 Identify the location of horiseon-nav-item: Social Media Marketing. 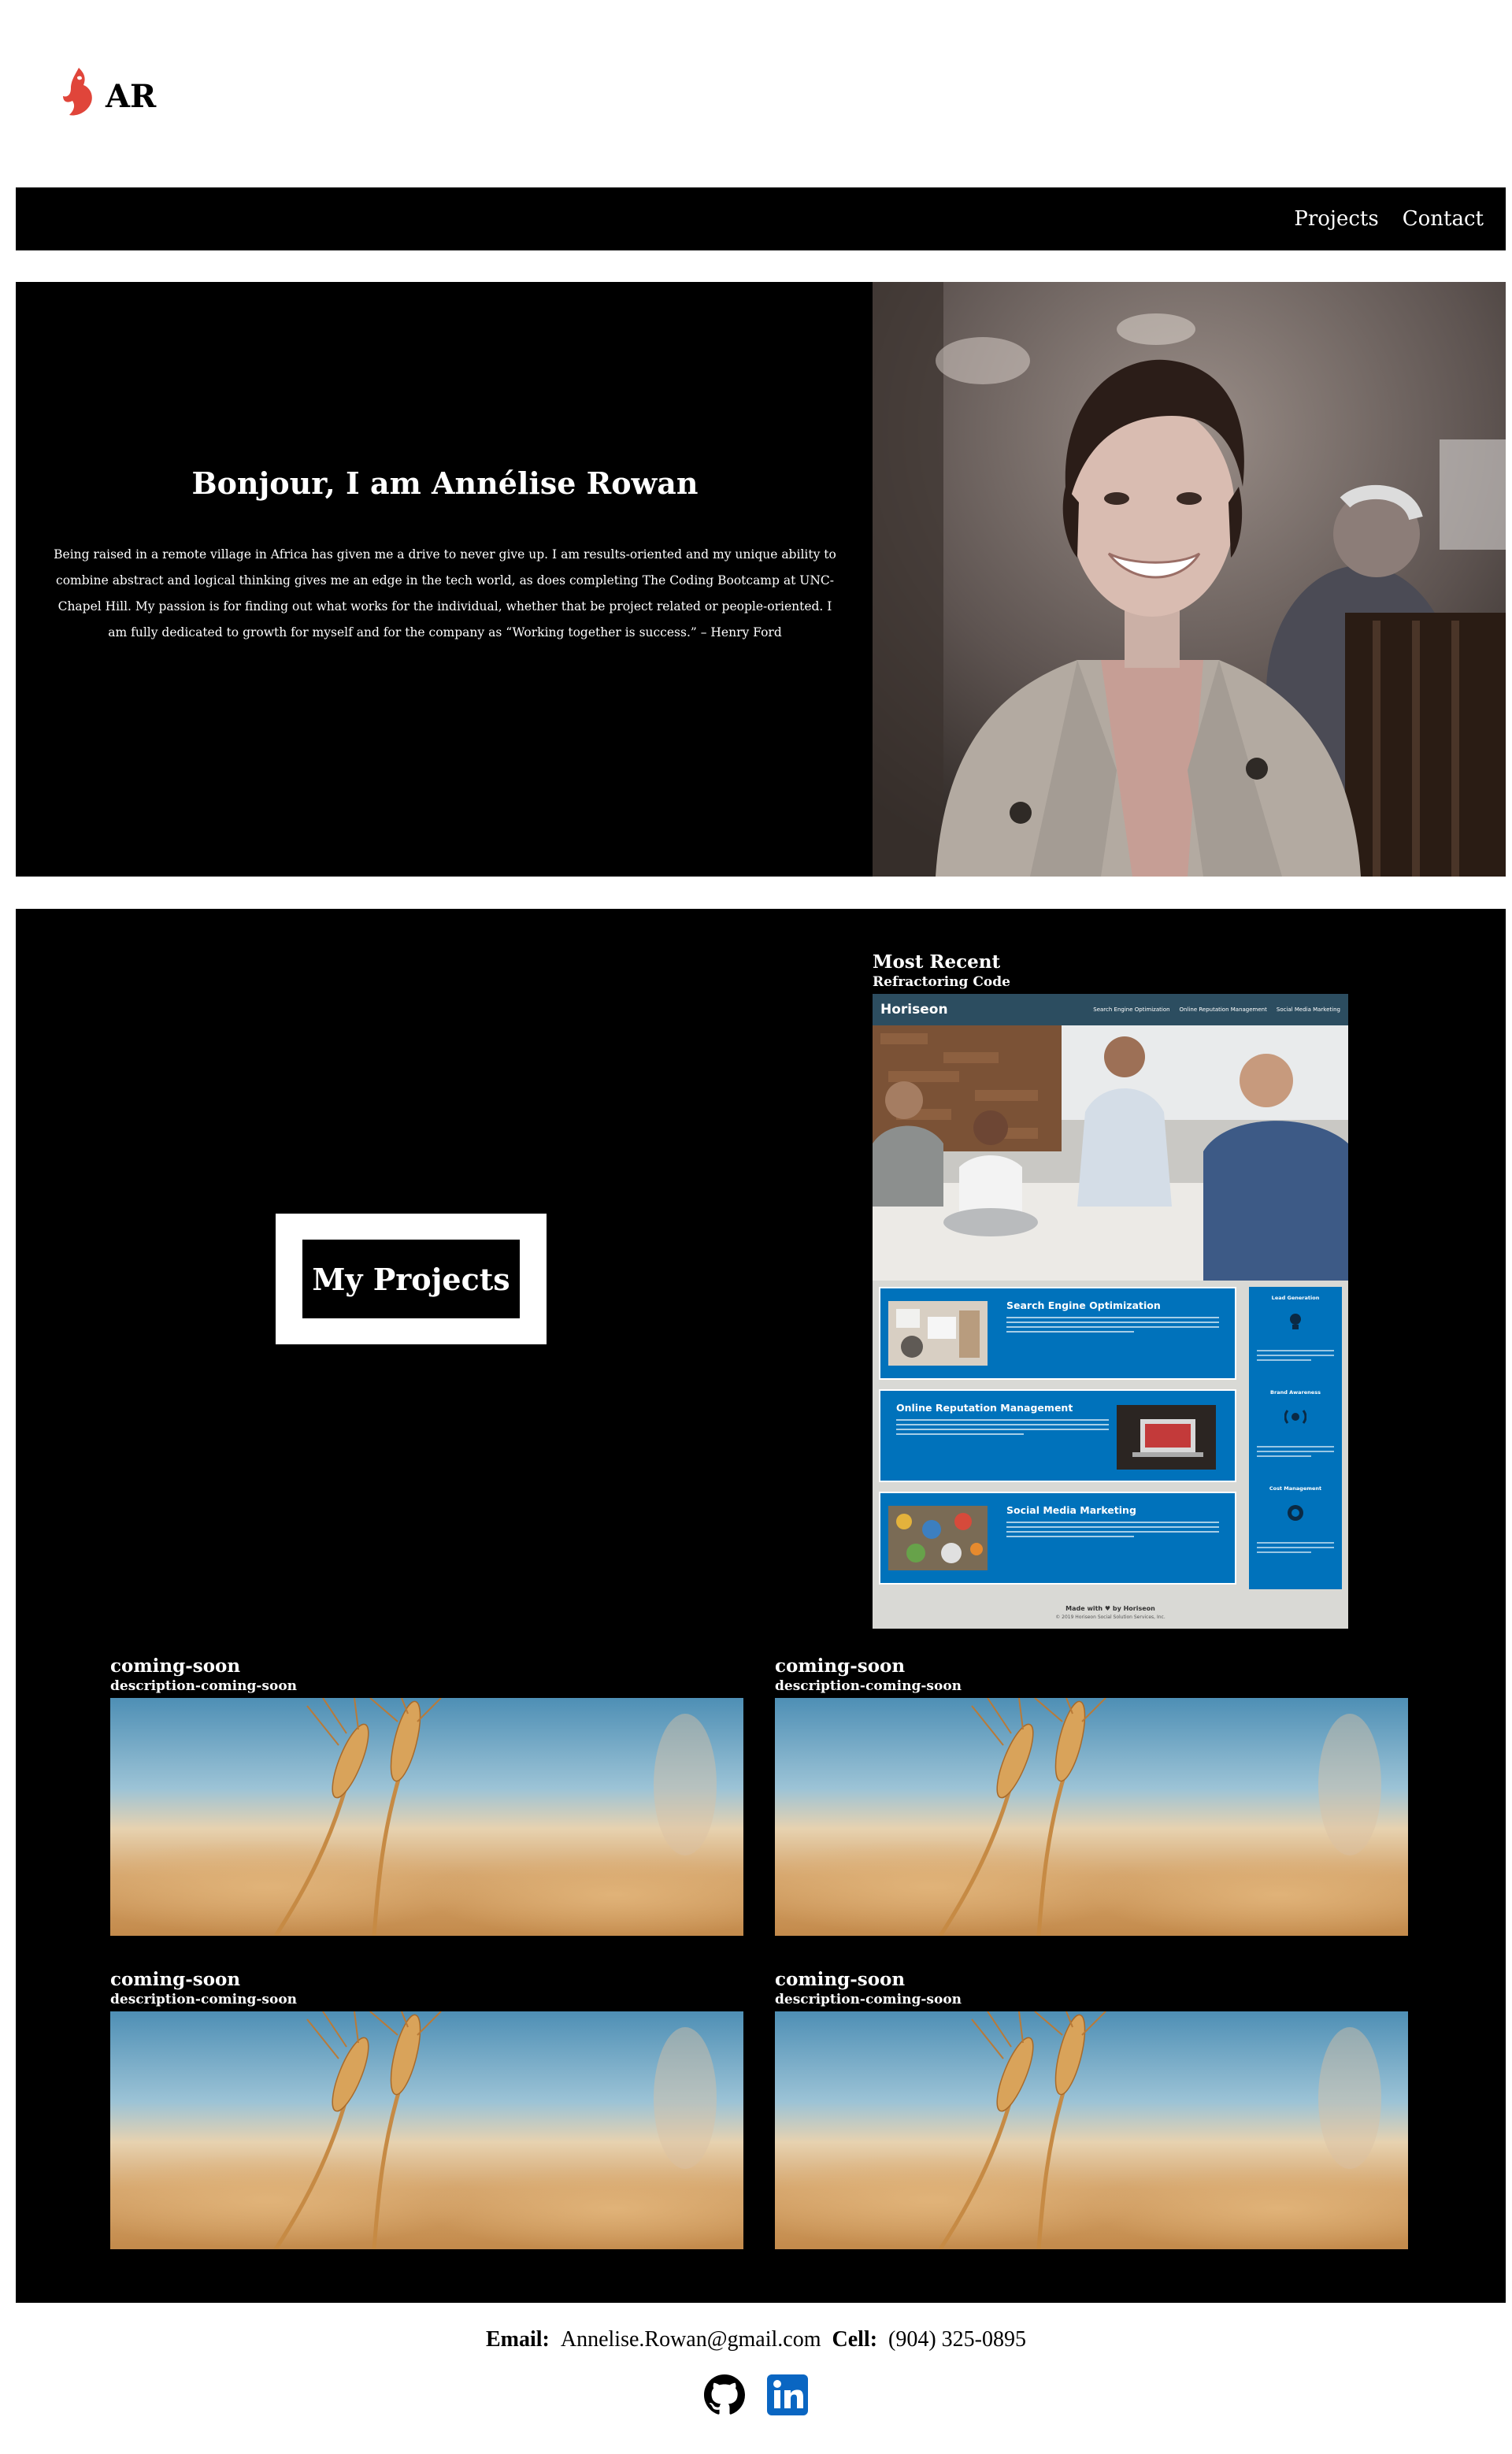
(1308, 1009).